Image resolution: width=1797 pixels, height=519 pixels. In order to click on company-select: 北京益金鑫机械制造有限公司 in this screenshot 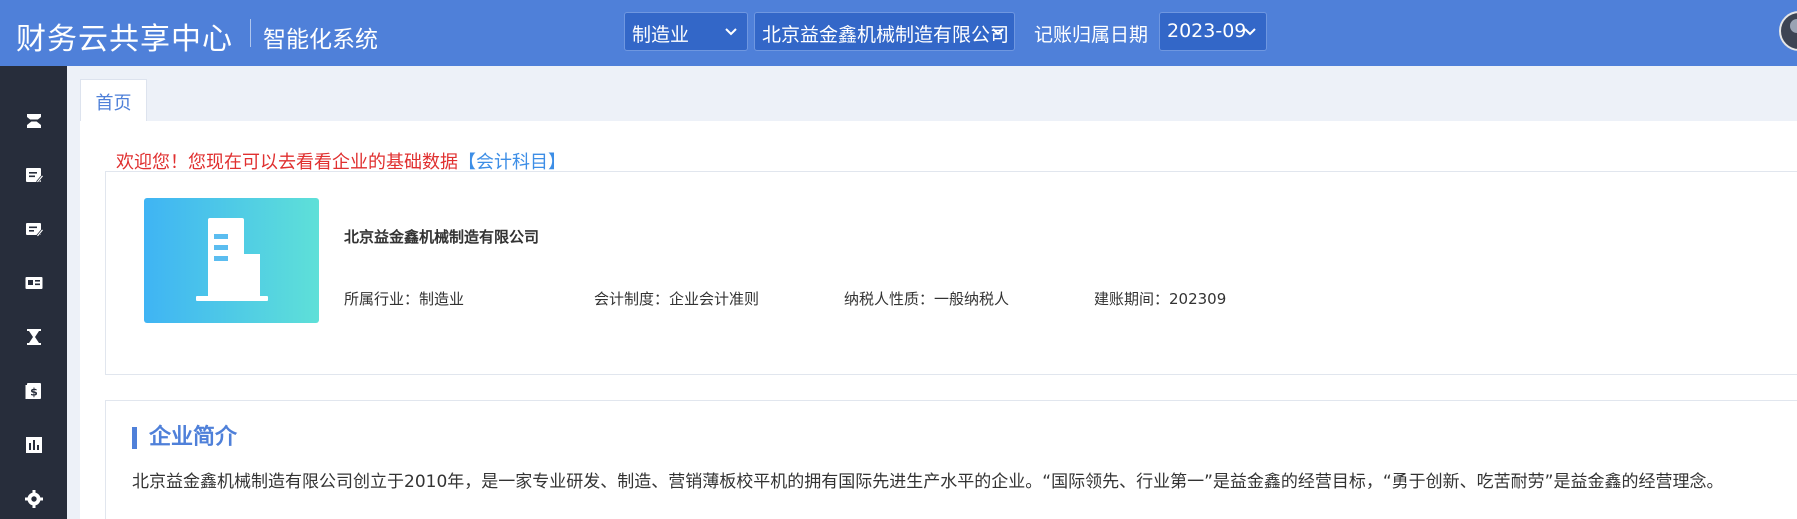, I will do `click(884, 31)`.